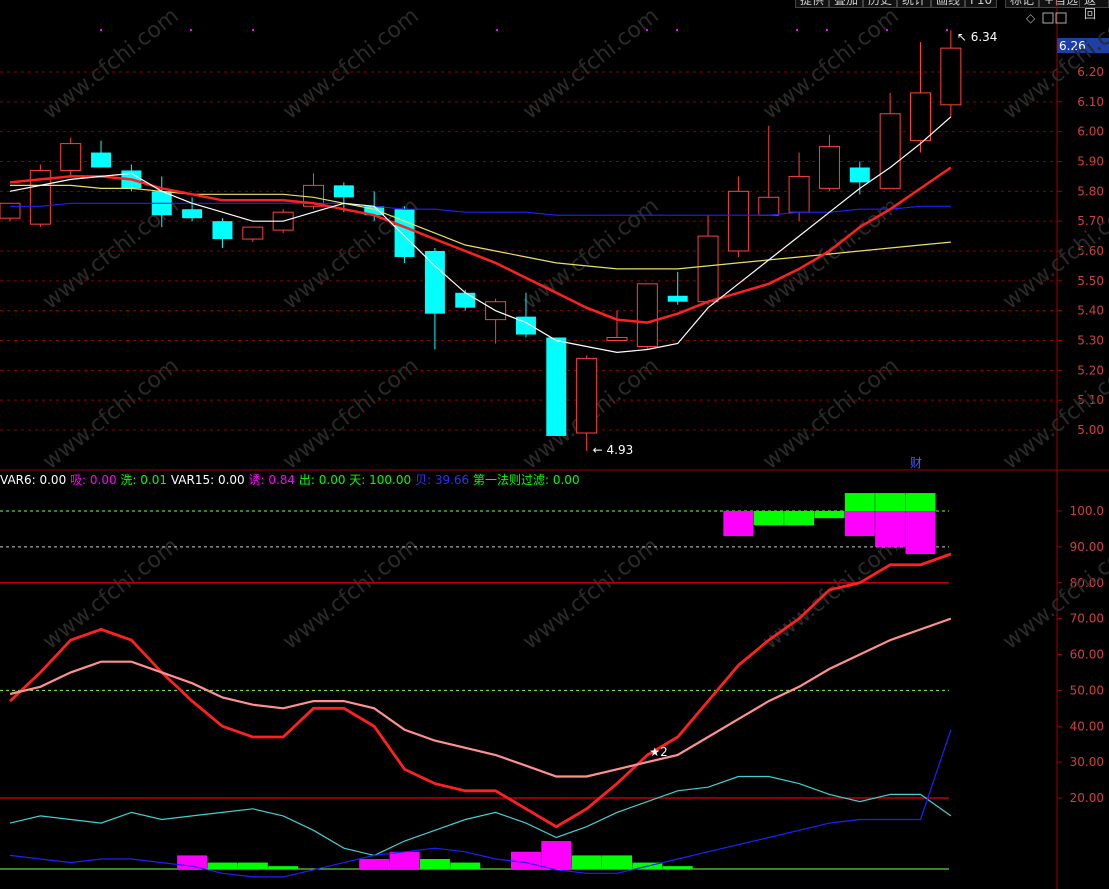 This screenshot has height=889, width=1109. What do you see at coordinates (916, 463) in the screenshot?
I see `fin-marker: 财` at bounding box center [916, 463].